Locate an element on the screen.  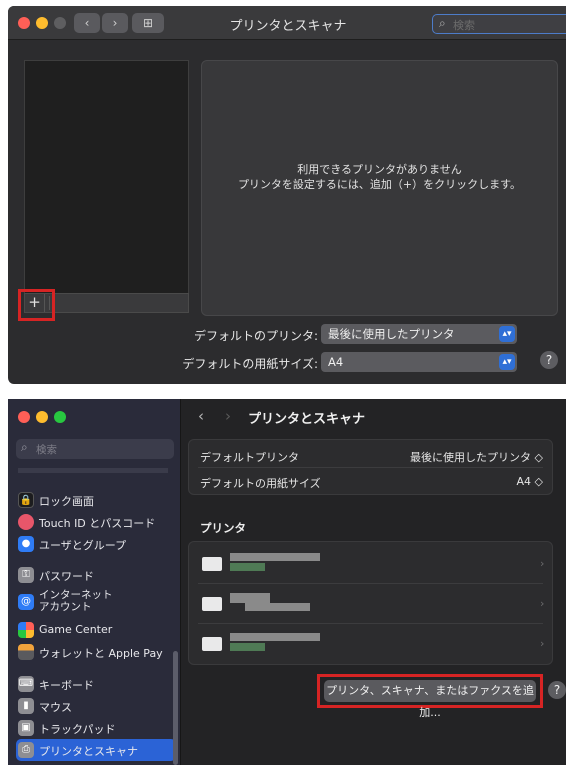
default-printer-popup: 最後に使用したプリンタ ◇ is located at coordinates (455, 457).